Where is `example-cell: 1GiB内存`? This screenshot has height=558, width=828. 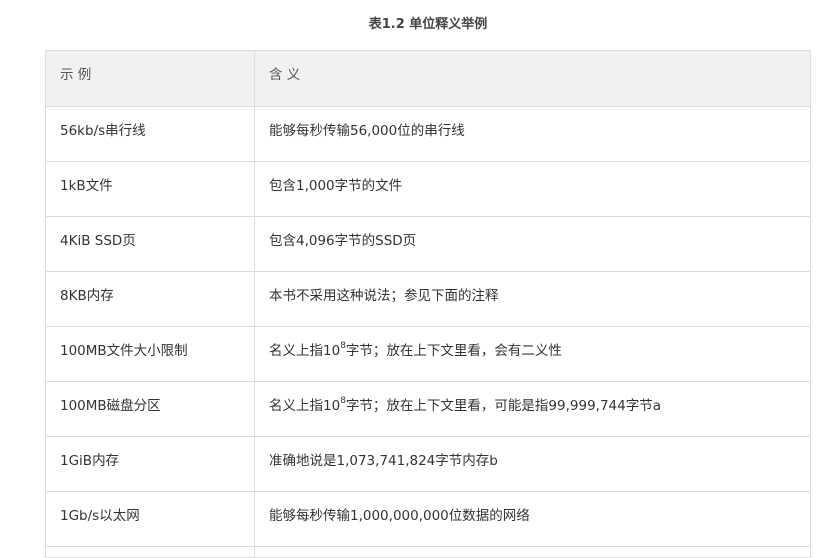 example-cell: 1GiB内存 is located at coordinates (150, 464).